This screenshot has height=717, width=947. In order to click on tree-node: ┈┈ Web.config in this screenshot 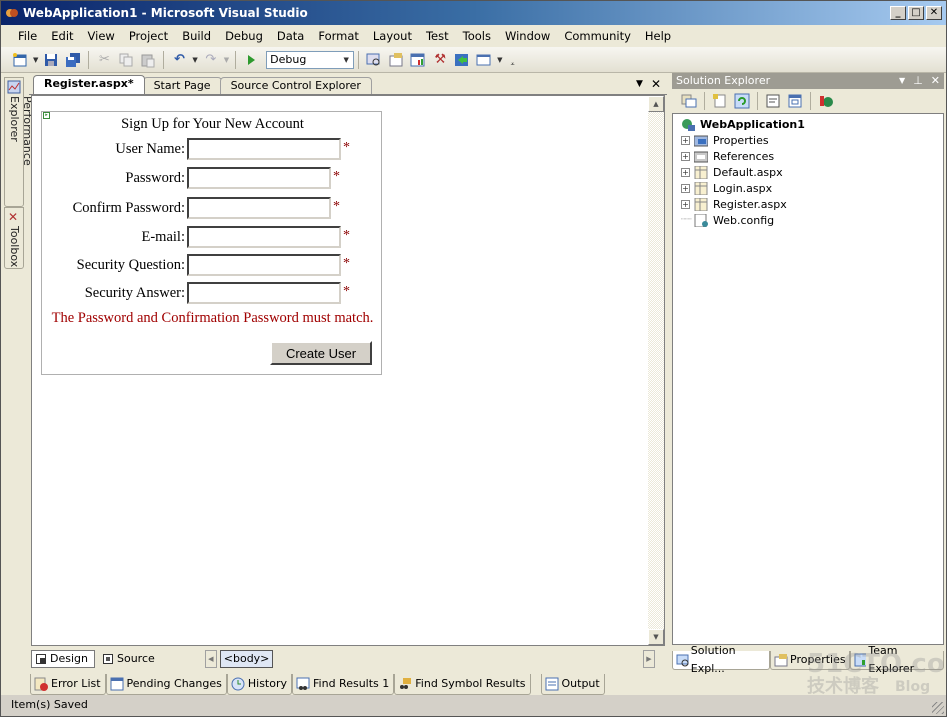, I will do `click(727, 220)`.